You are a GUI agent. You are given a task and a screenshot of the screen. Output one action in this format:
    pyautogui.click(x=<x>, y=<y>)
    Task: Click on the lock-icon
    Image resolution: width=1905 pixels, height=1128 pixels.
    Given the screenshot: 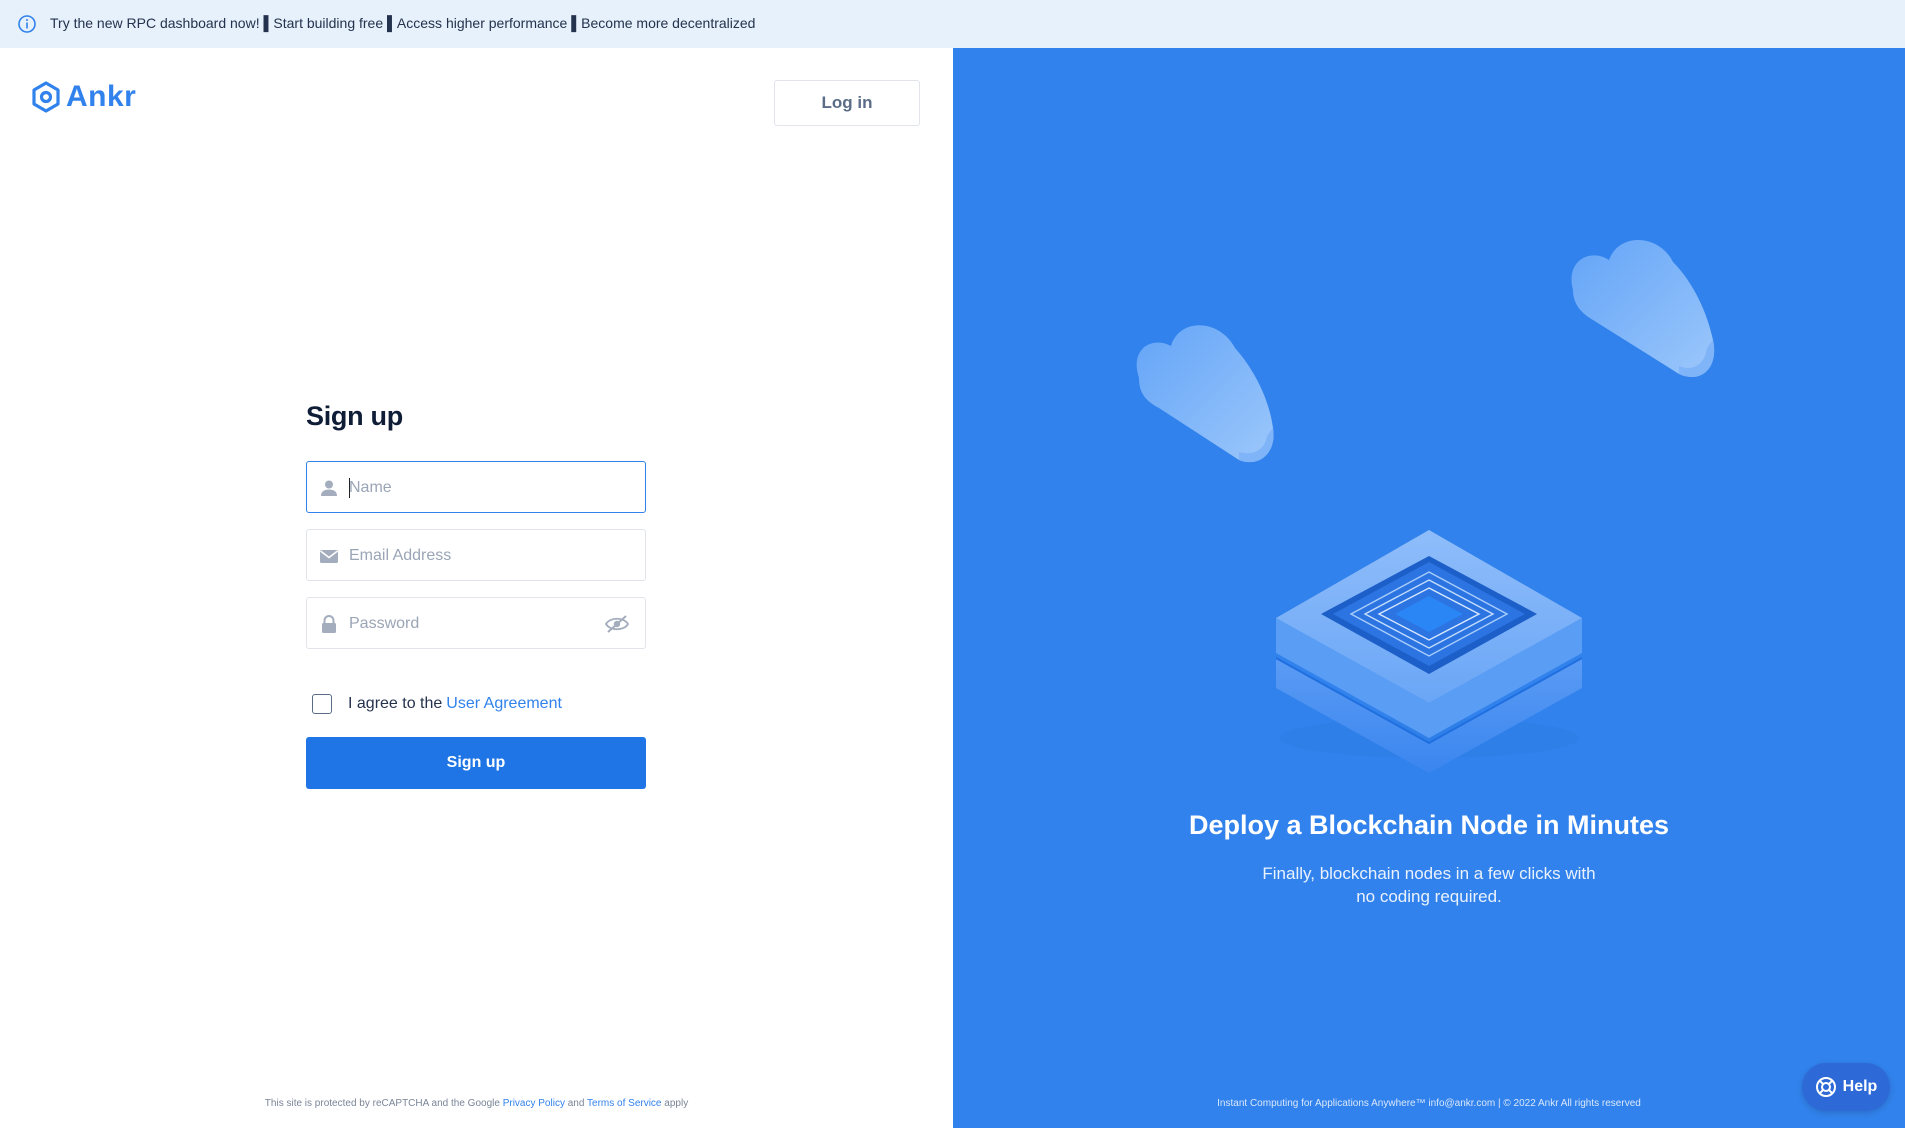 What is the action you would take?
    pyautogui.click(x=329, y=624)
    